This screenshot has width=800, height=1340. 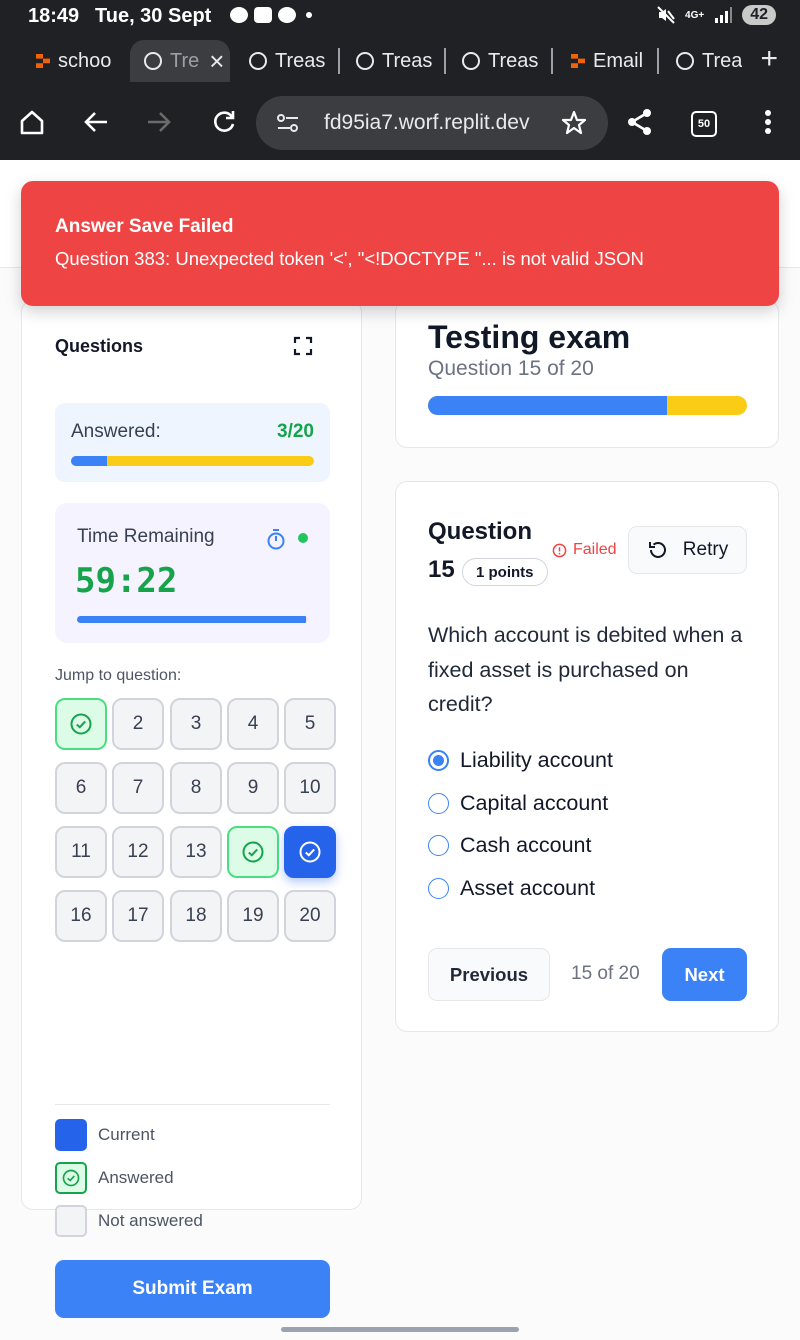 What do you see at coordinates (81, 788) in the screenshot?
I see `question-jump-button-6: 6` at bounding box center [81, 788].